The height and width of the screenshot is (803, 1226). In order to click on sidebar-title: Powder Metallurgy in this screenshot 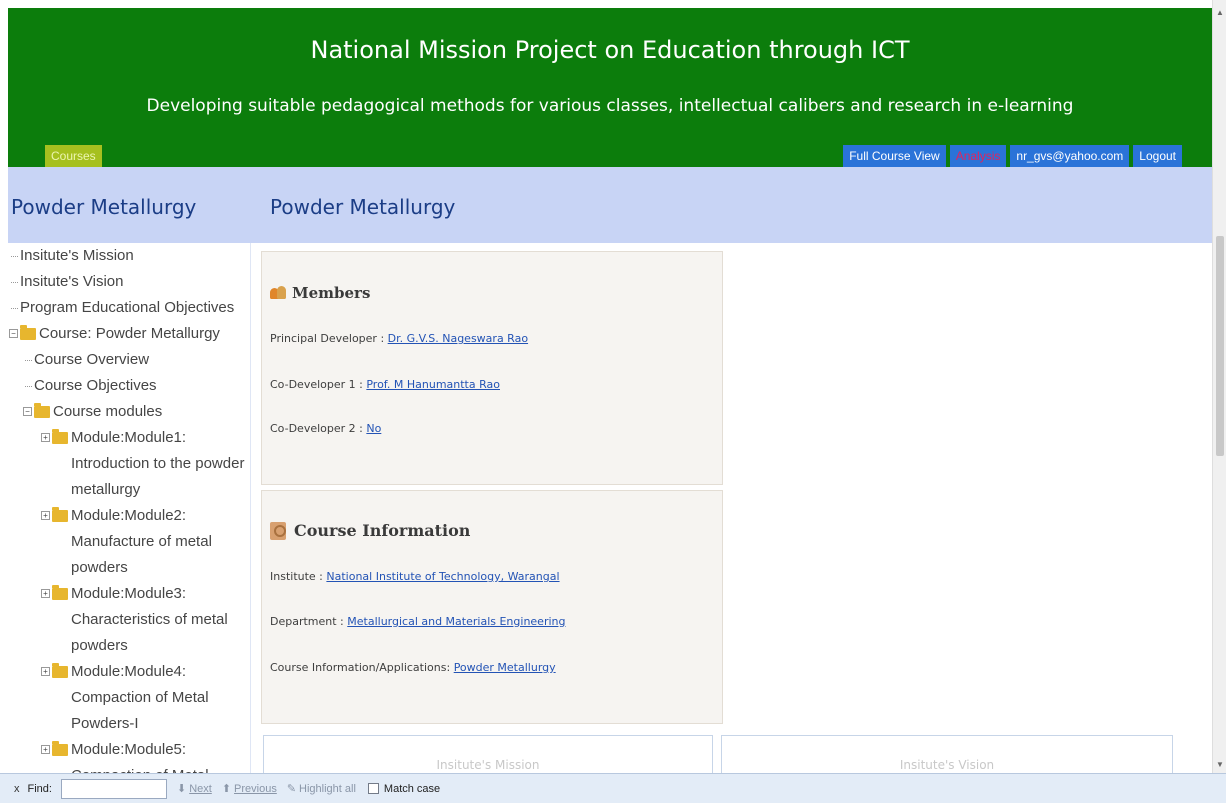, I will do `click(104, 207)`.